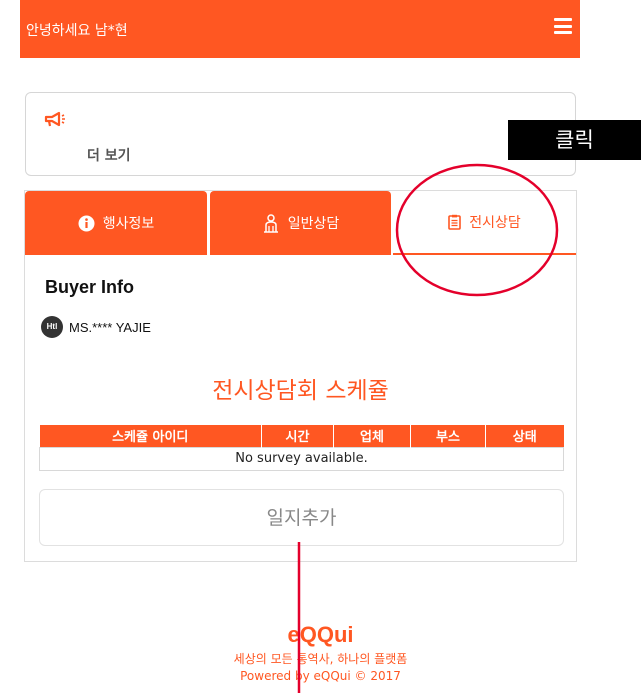  Describe the element at coordinates (320, 676) in the screenshot. I see `footer-powered-by: Powered by eQQui © 2017` at that location.